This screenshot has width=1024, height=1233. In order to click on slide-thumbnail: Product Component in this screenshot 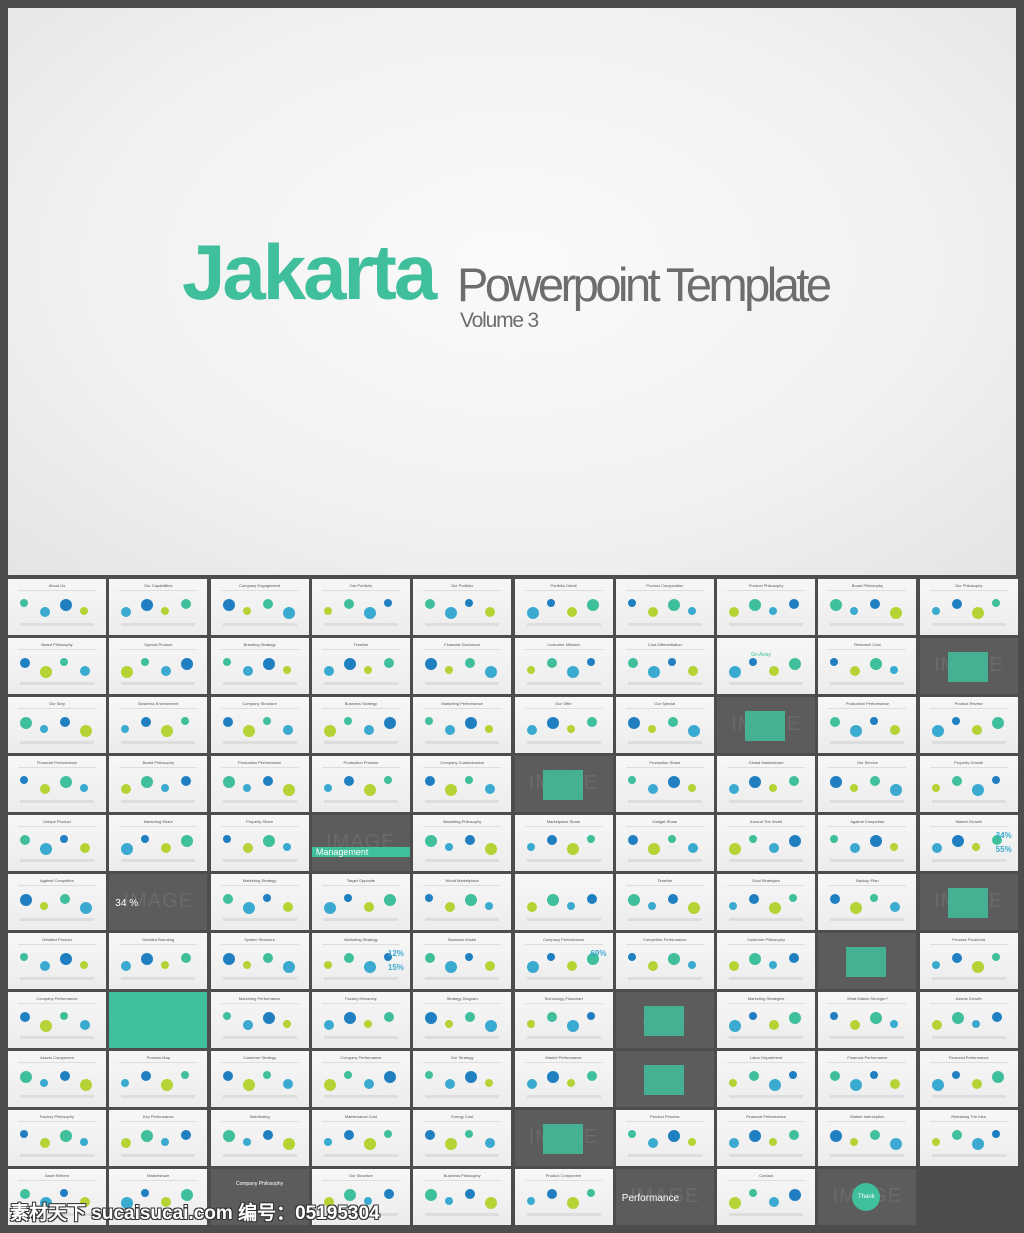, I will do `click(563, 1197)`.